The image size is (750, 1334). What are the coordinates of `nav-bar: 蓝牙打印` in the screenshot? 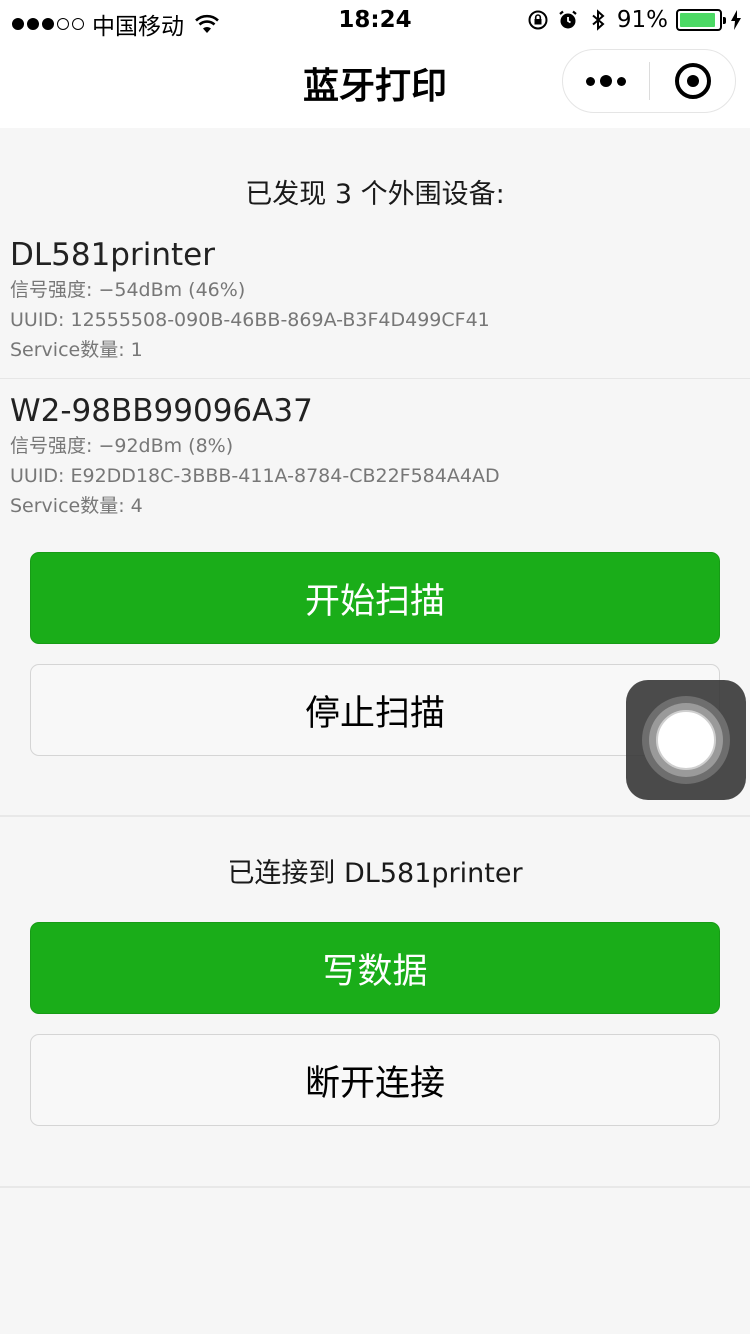 It's located at (375, 84).